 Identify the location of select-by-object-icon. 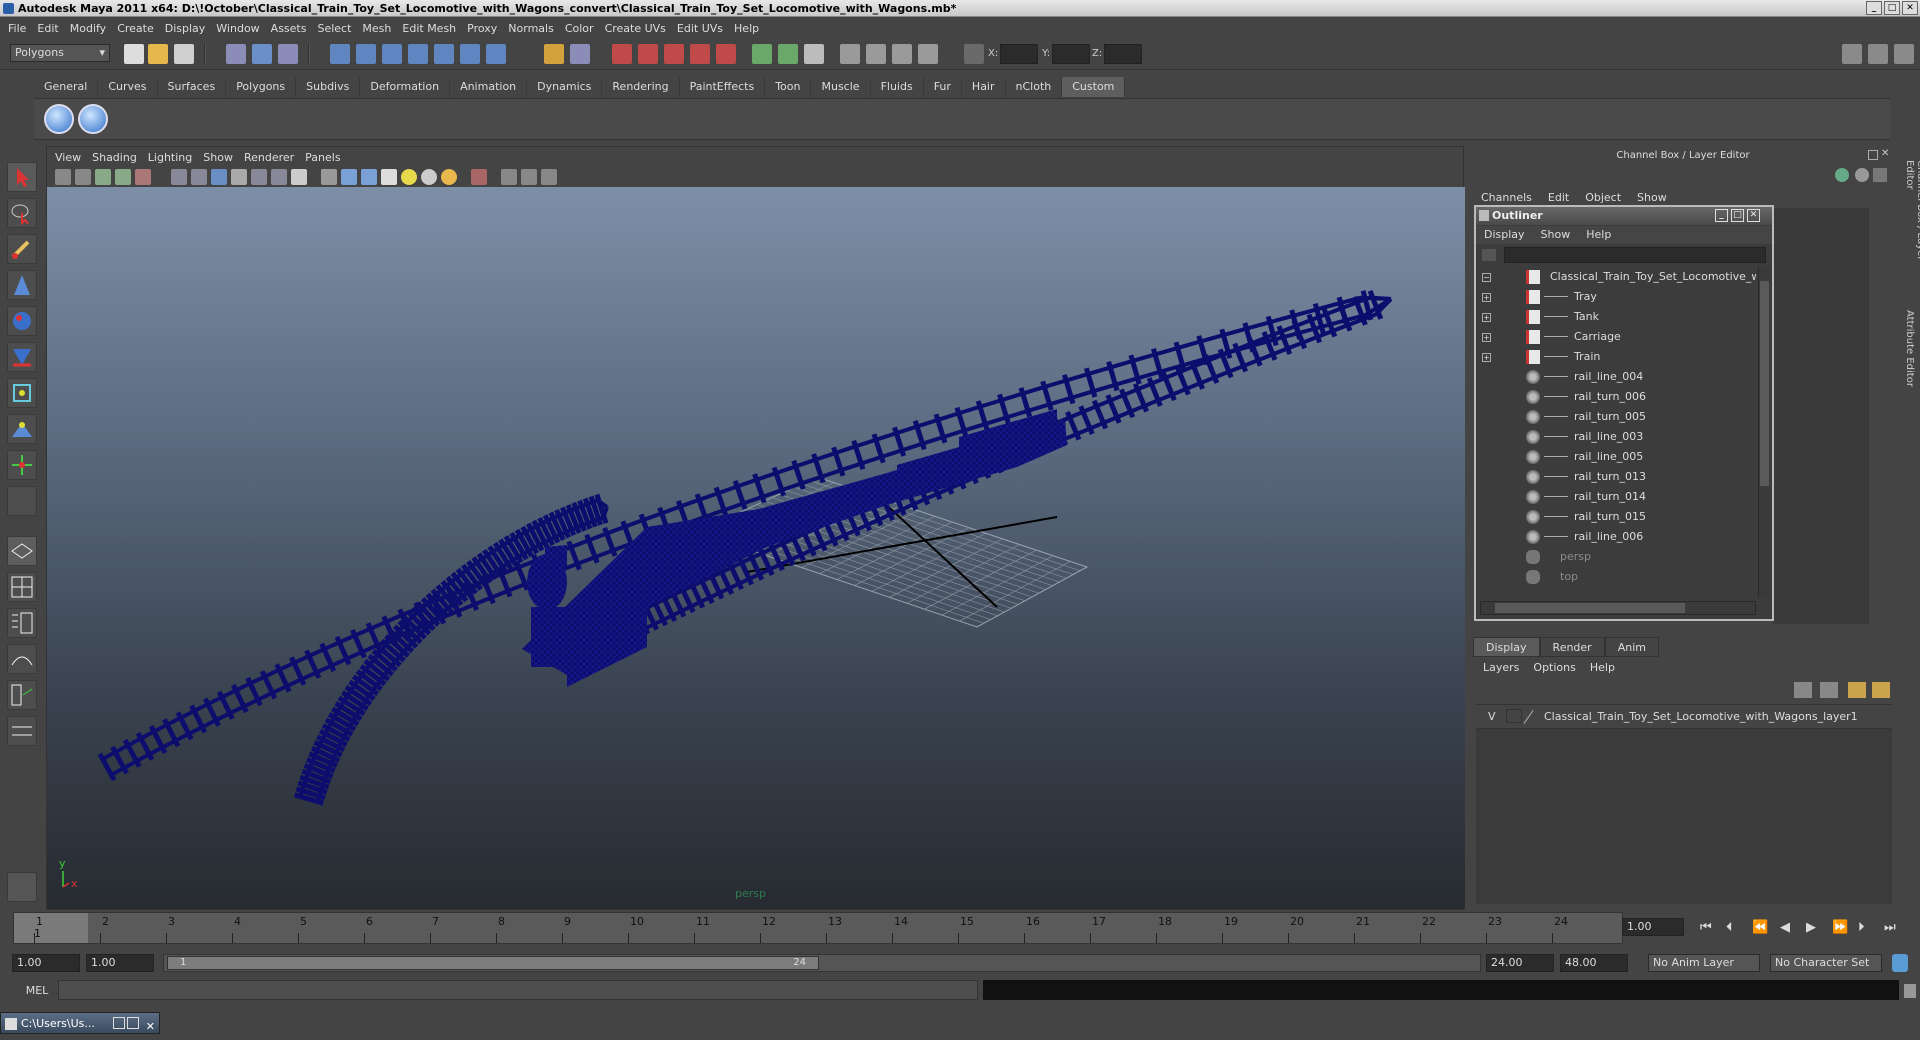
(262, 54).